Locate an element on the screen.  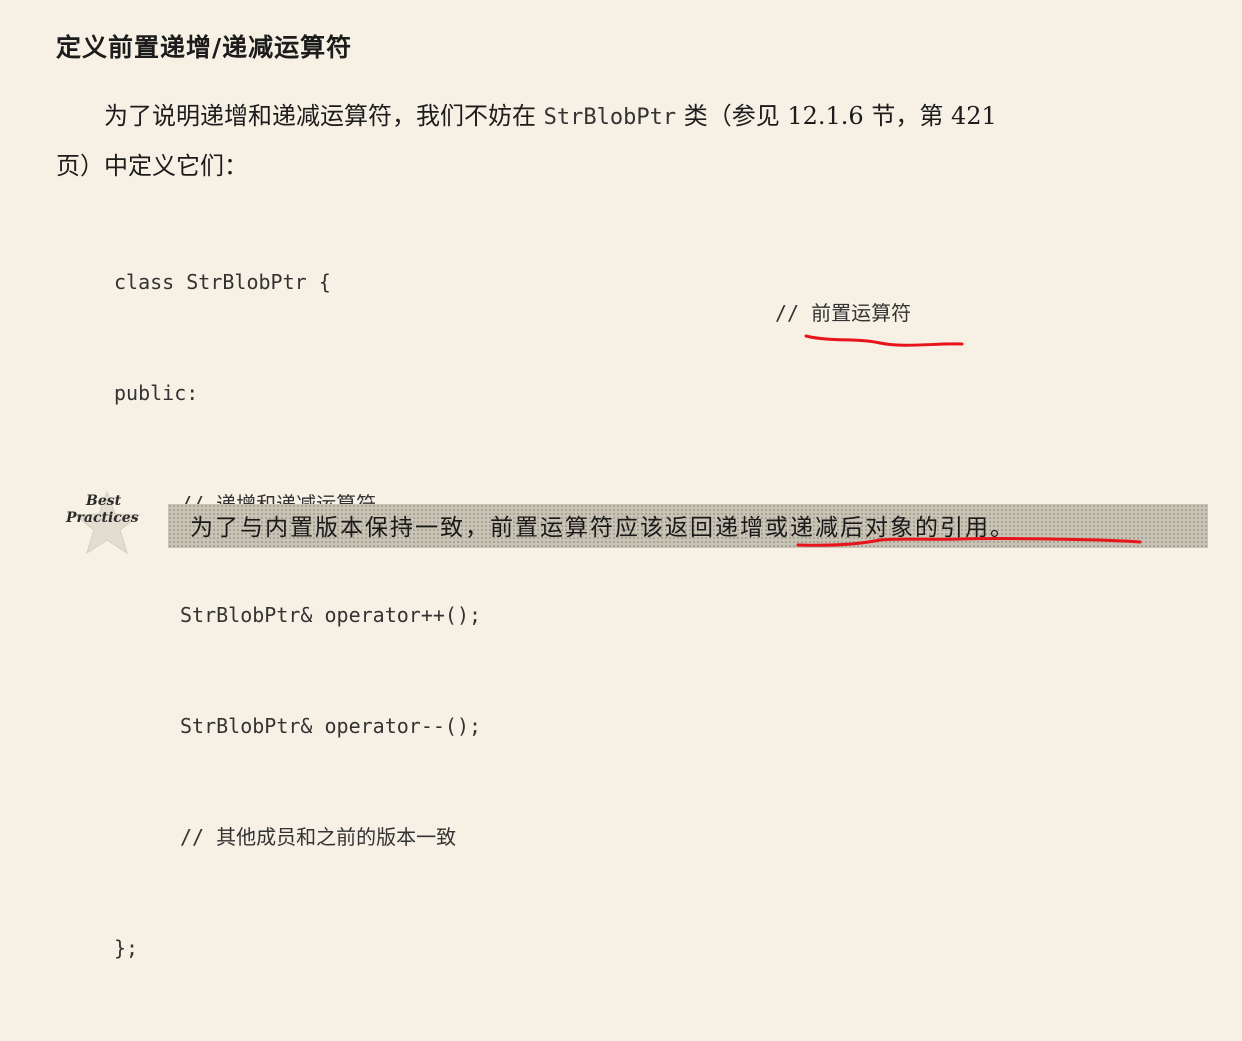
code-comment-prefix-operator: // 前置运算符 is located at coordinates (843, 313).